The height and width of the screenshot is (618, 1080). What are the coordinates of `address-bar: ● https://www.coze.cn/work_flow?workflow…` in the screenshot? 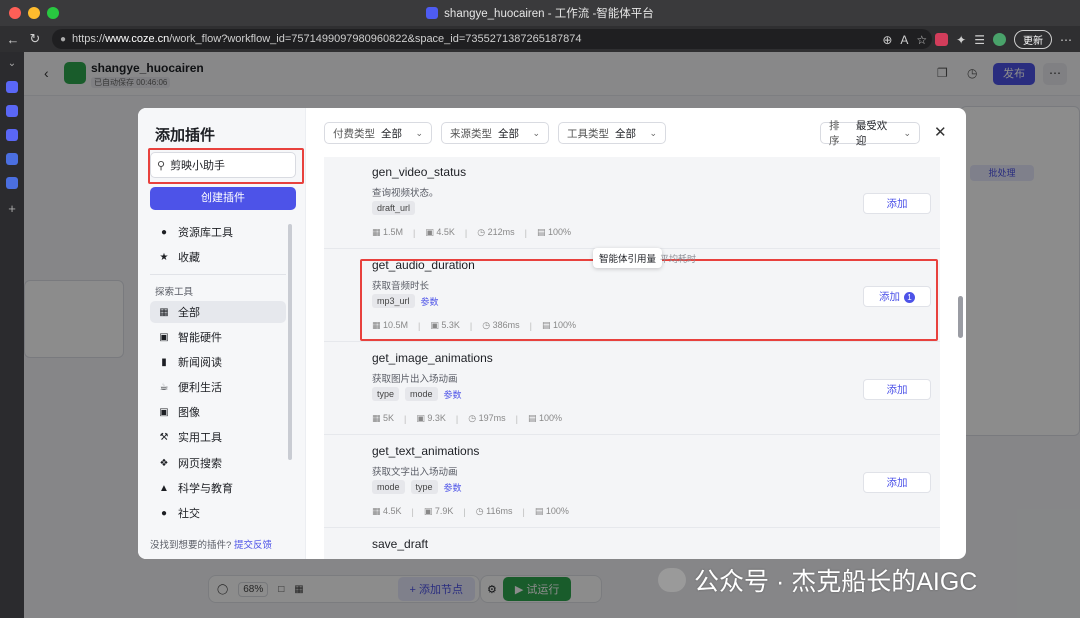 It's located at (492, 39).